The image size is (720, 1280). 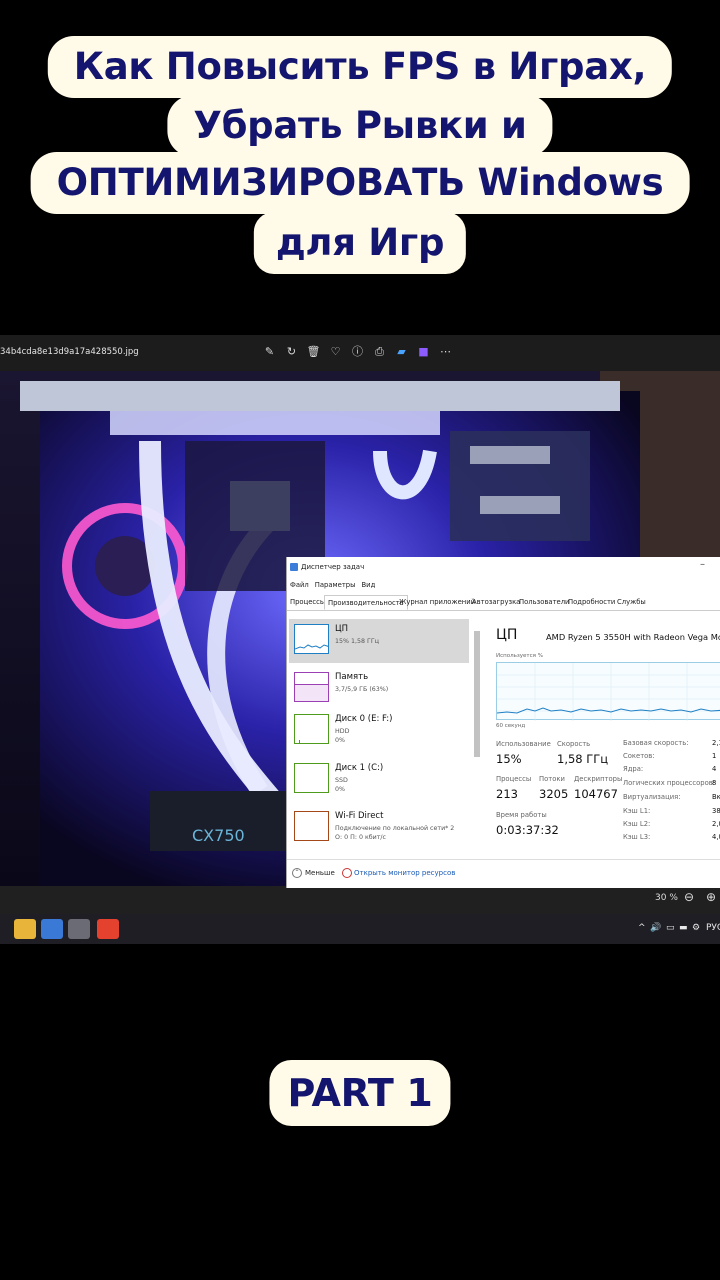 What do you see at coordinates (352, 677) in the screenshot?
I see `resource-name: Память` at bounding box center [352, 677].